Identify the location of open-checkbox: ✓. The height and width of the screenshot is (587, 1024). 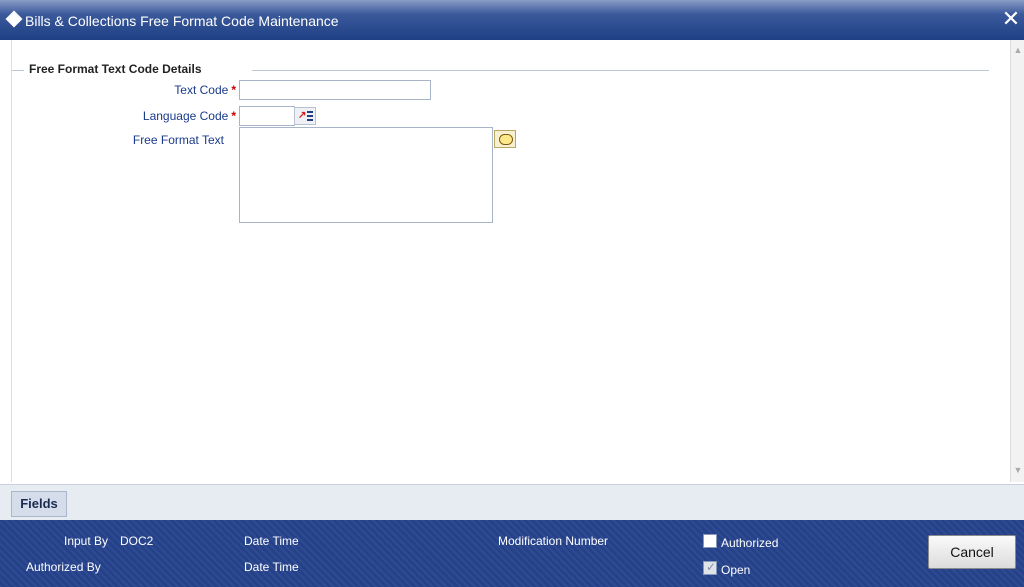
(710, 567).